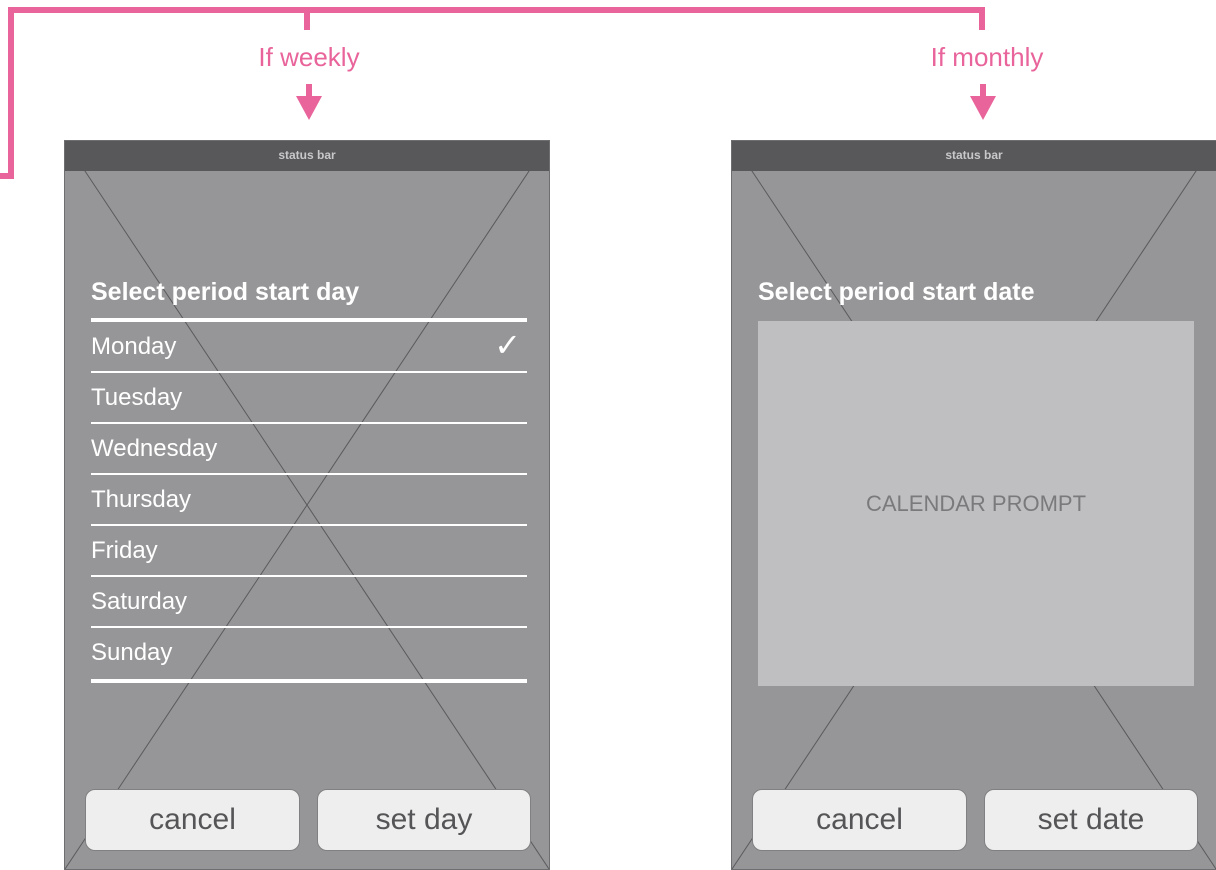 The image size is (1216, 870). I want to click on date-prompt-title: Select period start date, so click(896, 292).